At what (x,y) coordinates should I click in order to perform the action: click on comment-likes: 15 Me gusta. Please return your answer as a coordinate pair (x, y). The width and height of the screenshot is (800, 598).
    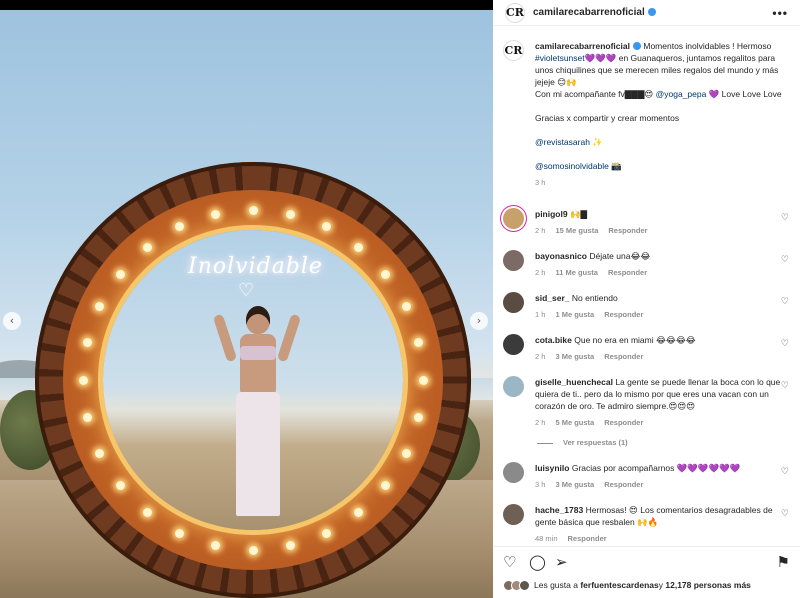
    Looking at the image, I should click on (576, 230).